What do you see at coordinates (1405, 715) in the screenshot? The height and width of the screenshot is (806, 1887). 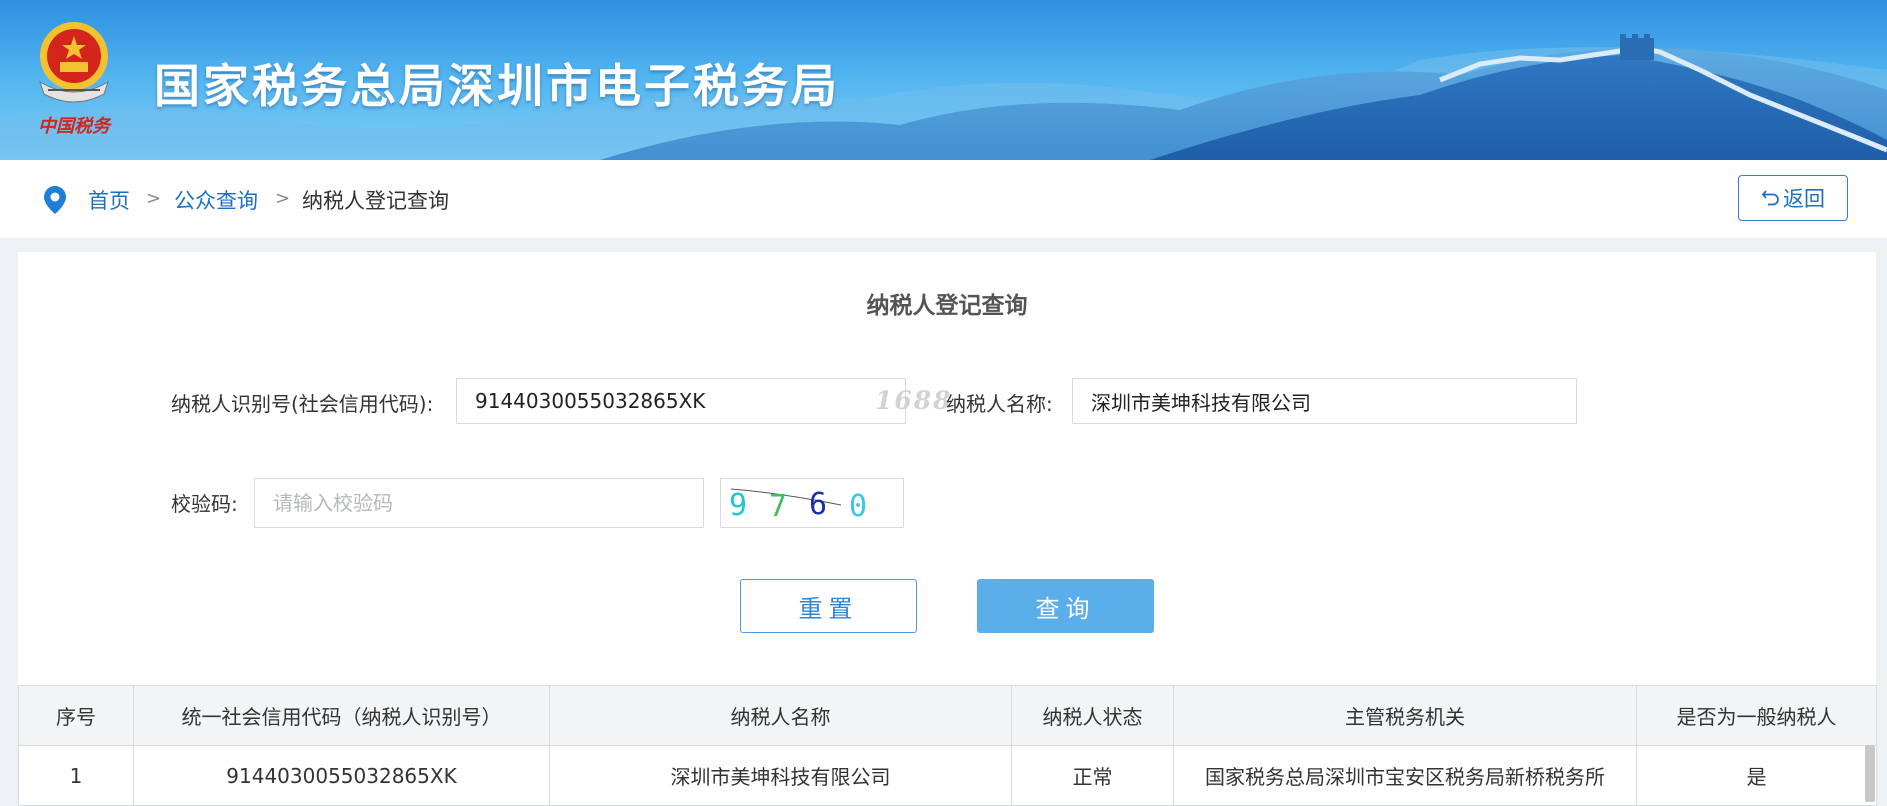 I see `table-header-cell: 主管税务机关` at bounding box center [1405, 715].